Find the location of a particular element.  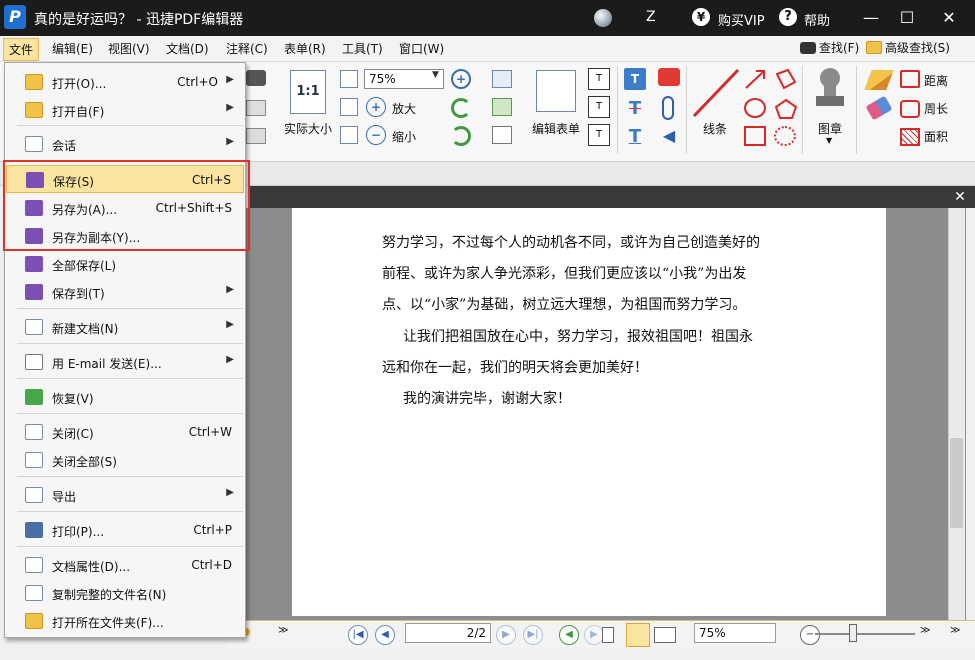

rotate-left-icon is located at coordinates (461, 108).